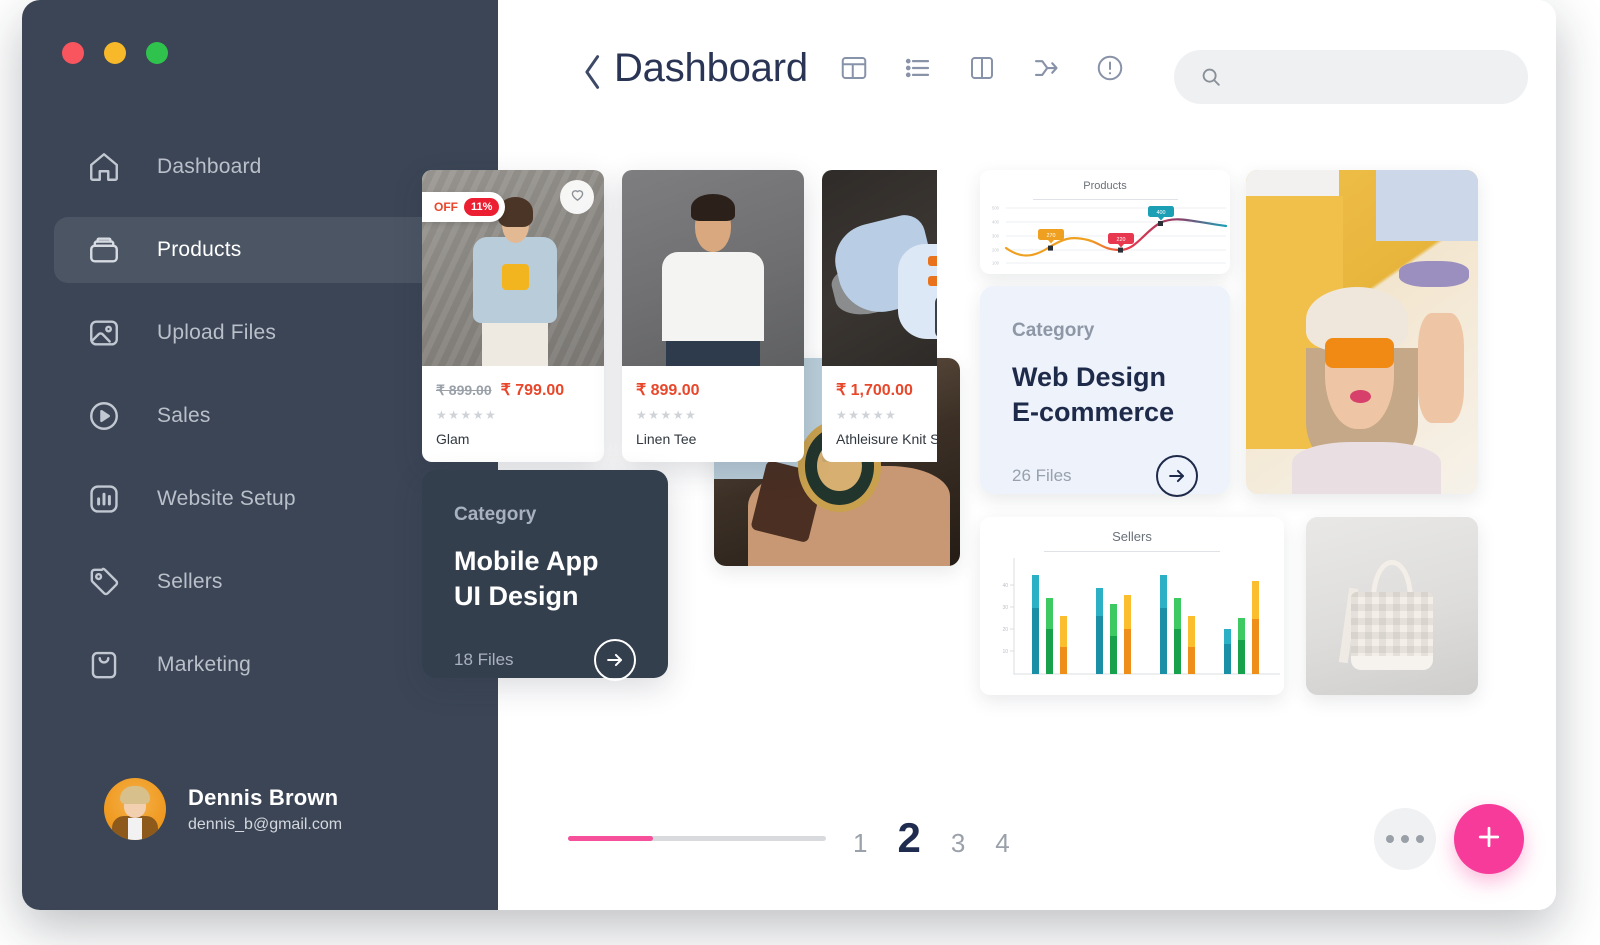 This screenshot has width=1600, height=945. I want to click on category-title: Web Design E-commerce, so click(1105, 394).